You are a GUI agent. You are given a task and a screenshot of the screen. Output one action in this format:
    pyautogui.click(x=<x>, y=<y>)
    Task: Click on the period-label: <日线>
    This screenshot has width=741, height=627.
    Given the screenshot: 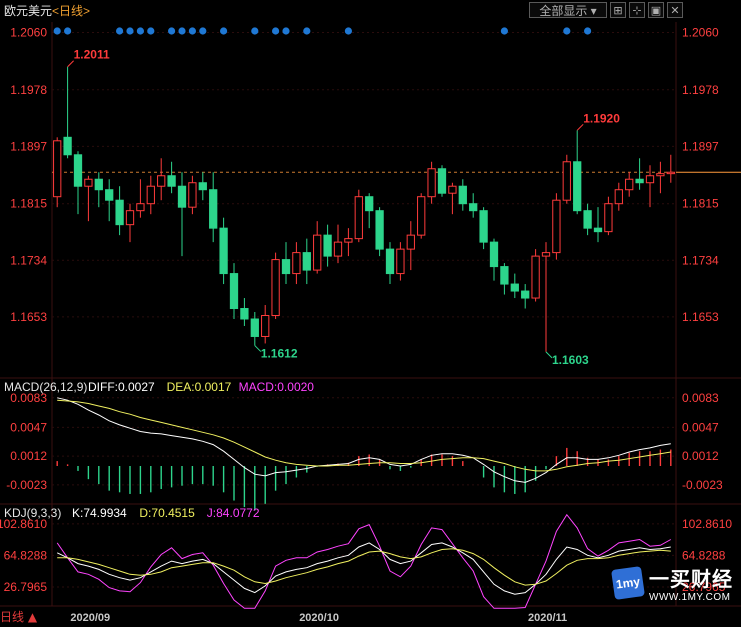 What is the action you would take?
    pyautogui.click(x=71, y=11)
    